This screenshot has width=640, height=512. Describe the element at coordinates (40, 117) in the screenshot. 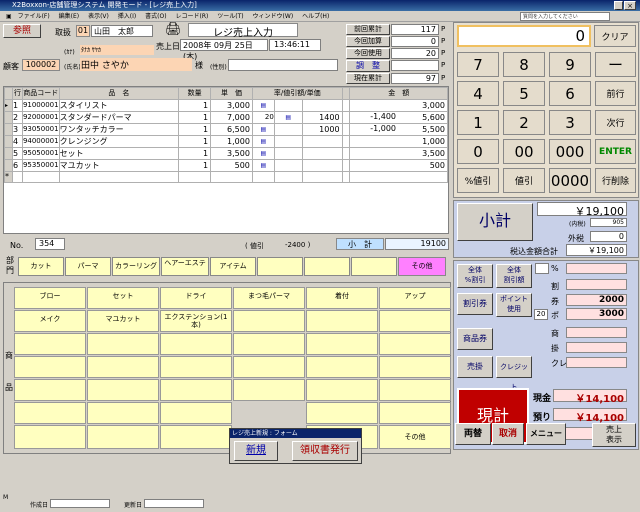

I see `product-code-cell: 92000001` at that location.